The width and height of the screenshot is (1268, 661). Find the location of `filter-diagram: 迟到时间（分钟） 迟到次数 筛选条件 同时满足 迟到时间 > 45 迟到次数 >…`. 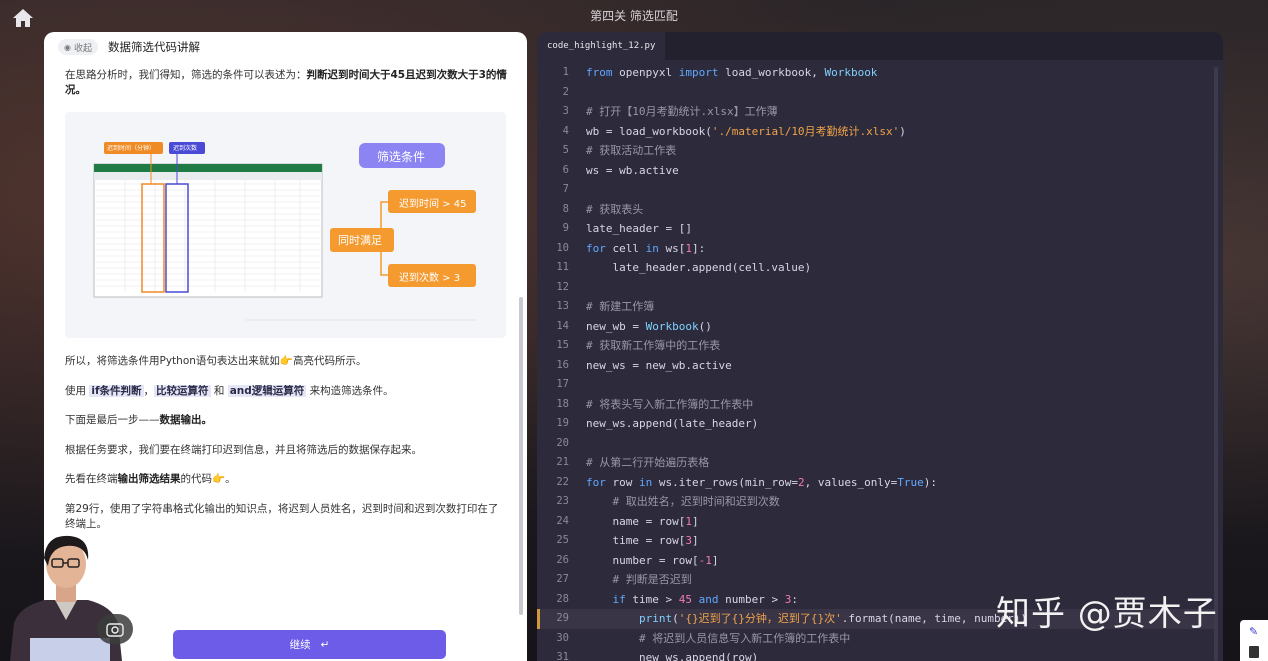

filter-diagram: 迟到时间（分钟） 迟到次数 筛选条件 同时满足 迟到时间 > 45 迟到次数 >… is located at coordinates (285, 225).